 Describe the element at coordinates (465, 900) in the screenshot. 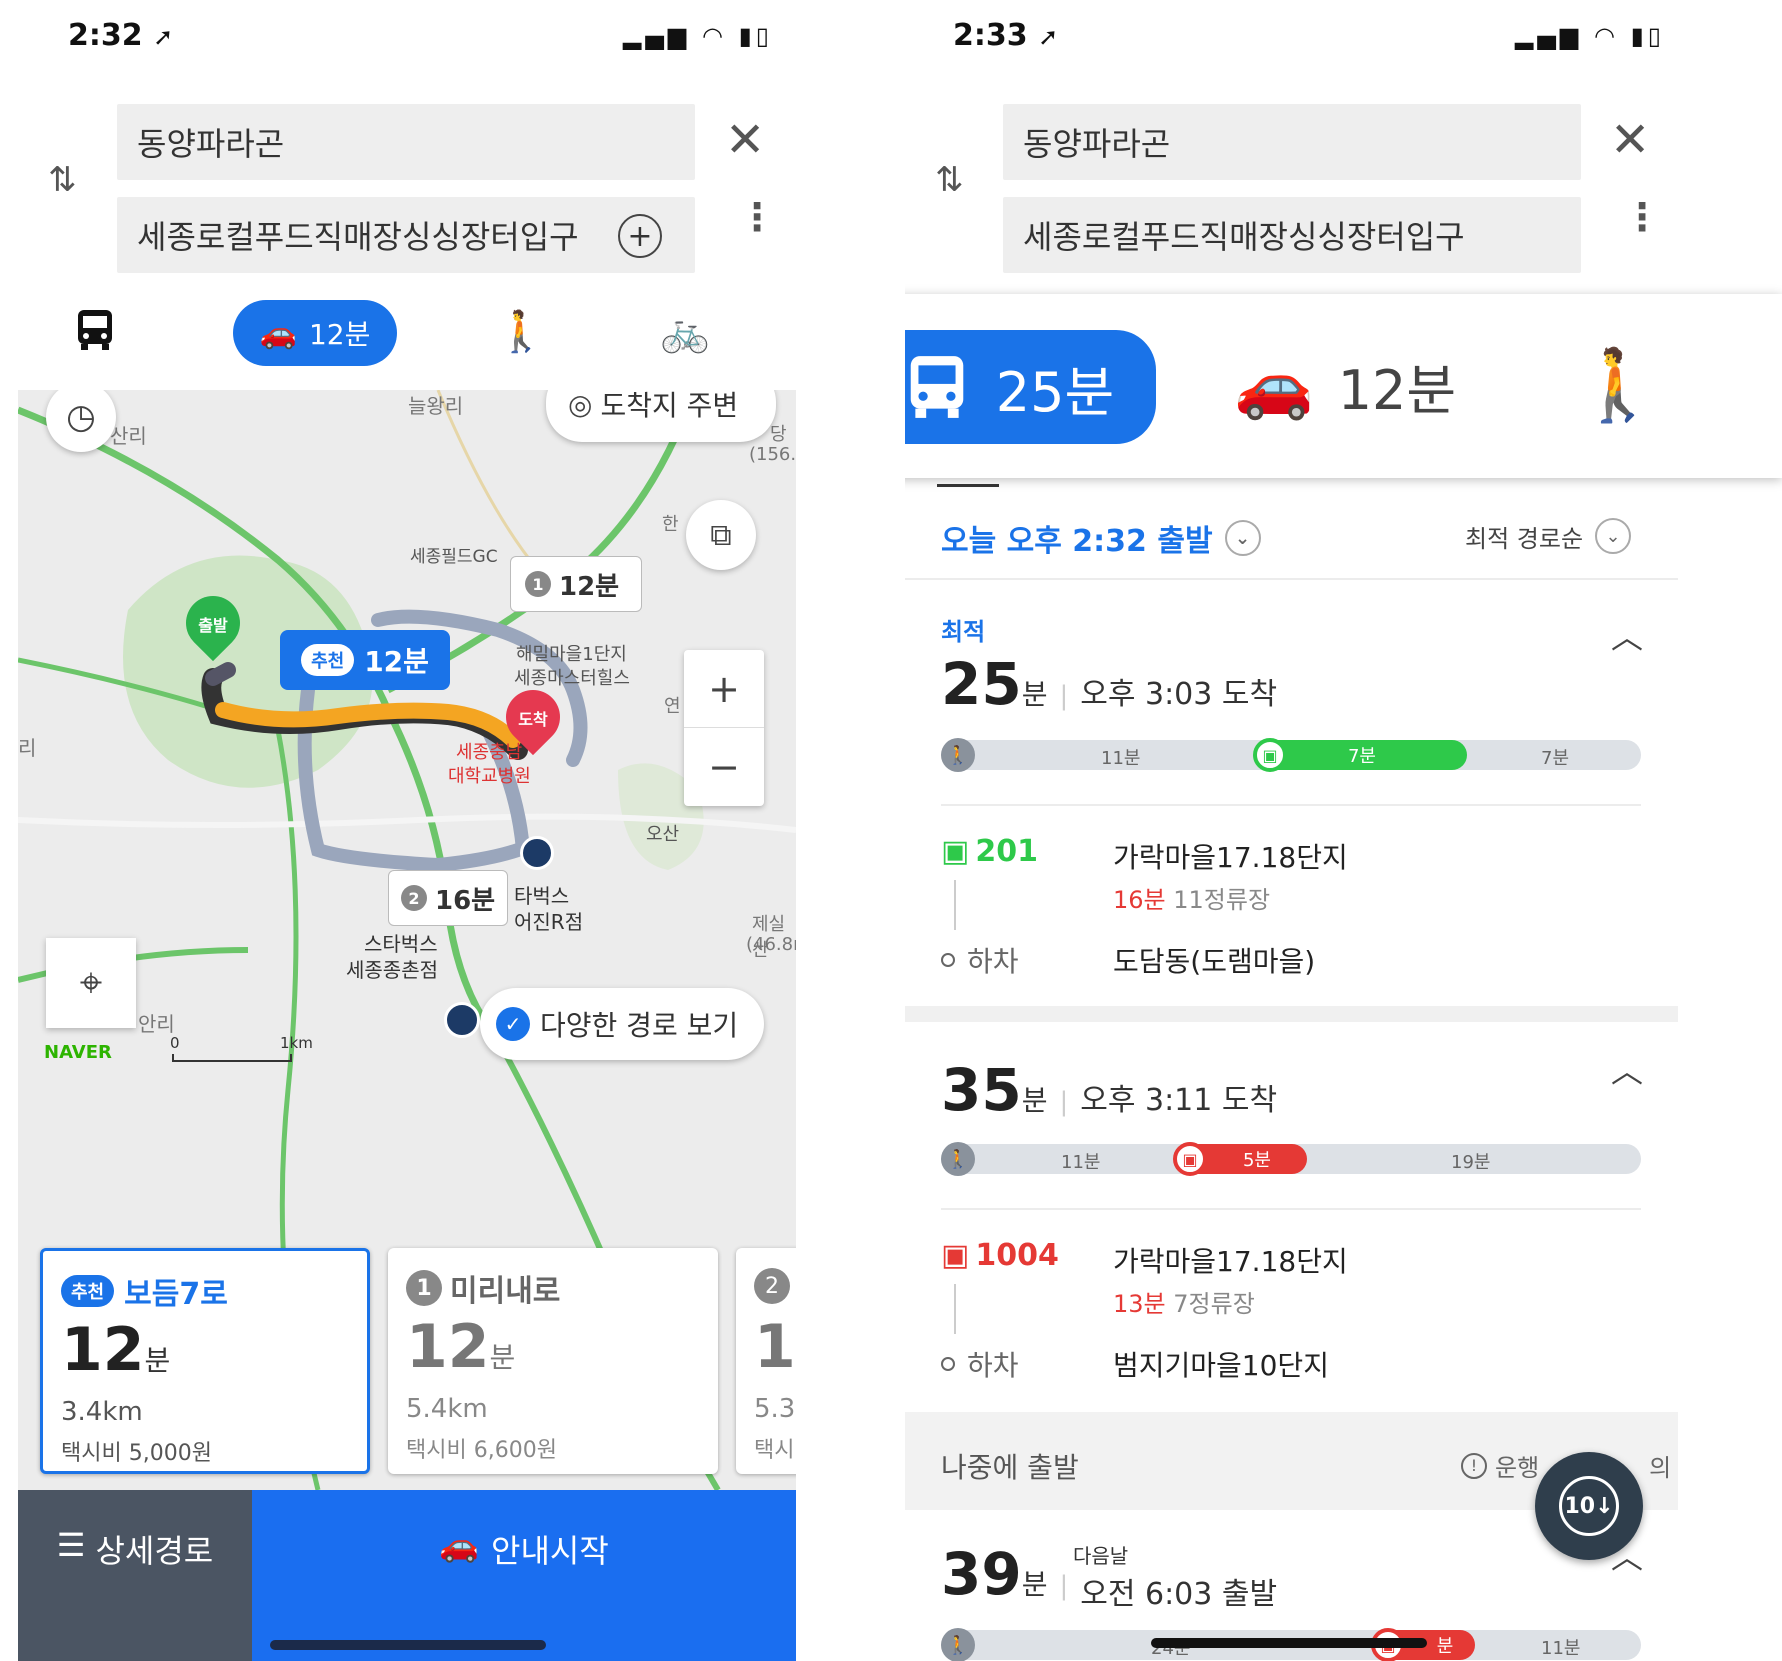

I see `alt-route-2-time: 16분` at that location.